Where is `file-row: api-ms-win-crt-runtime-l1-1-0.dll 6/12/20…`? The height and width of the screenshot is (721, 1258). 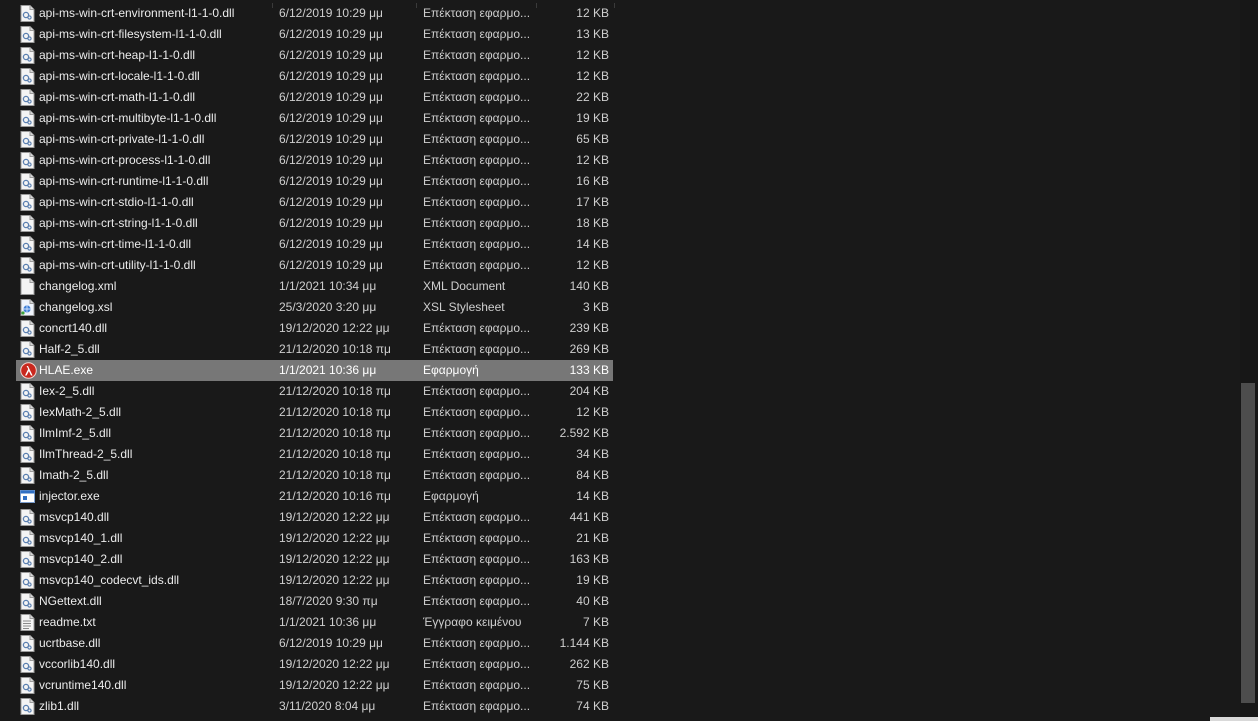
file-row: api-ms-win-crt-runtime-l1-1-0.dll 6/12/20… is located at coordinates (314, 181).